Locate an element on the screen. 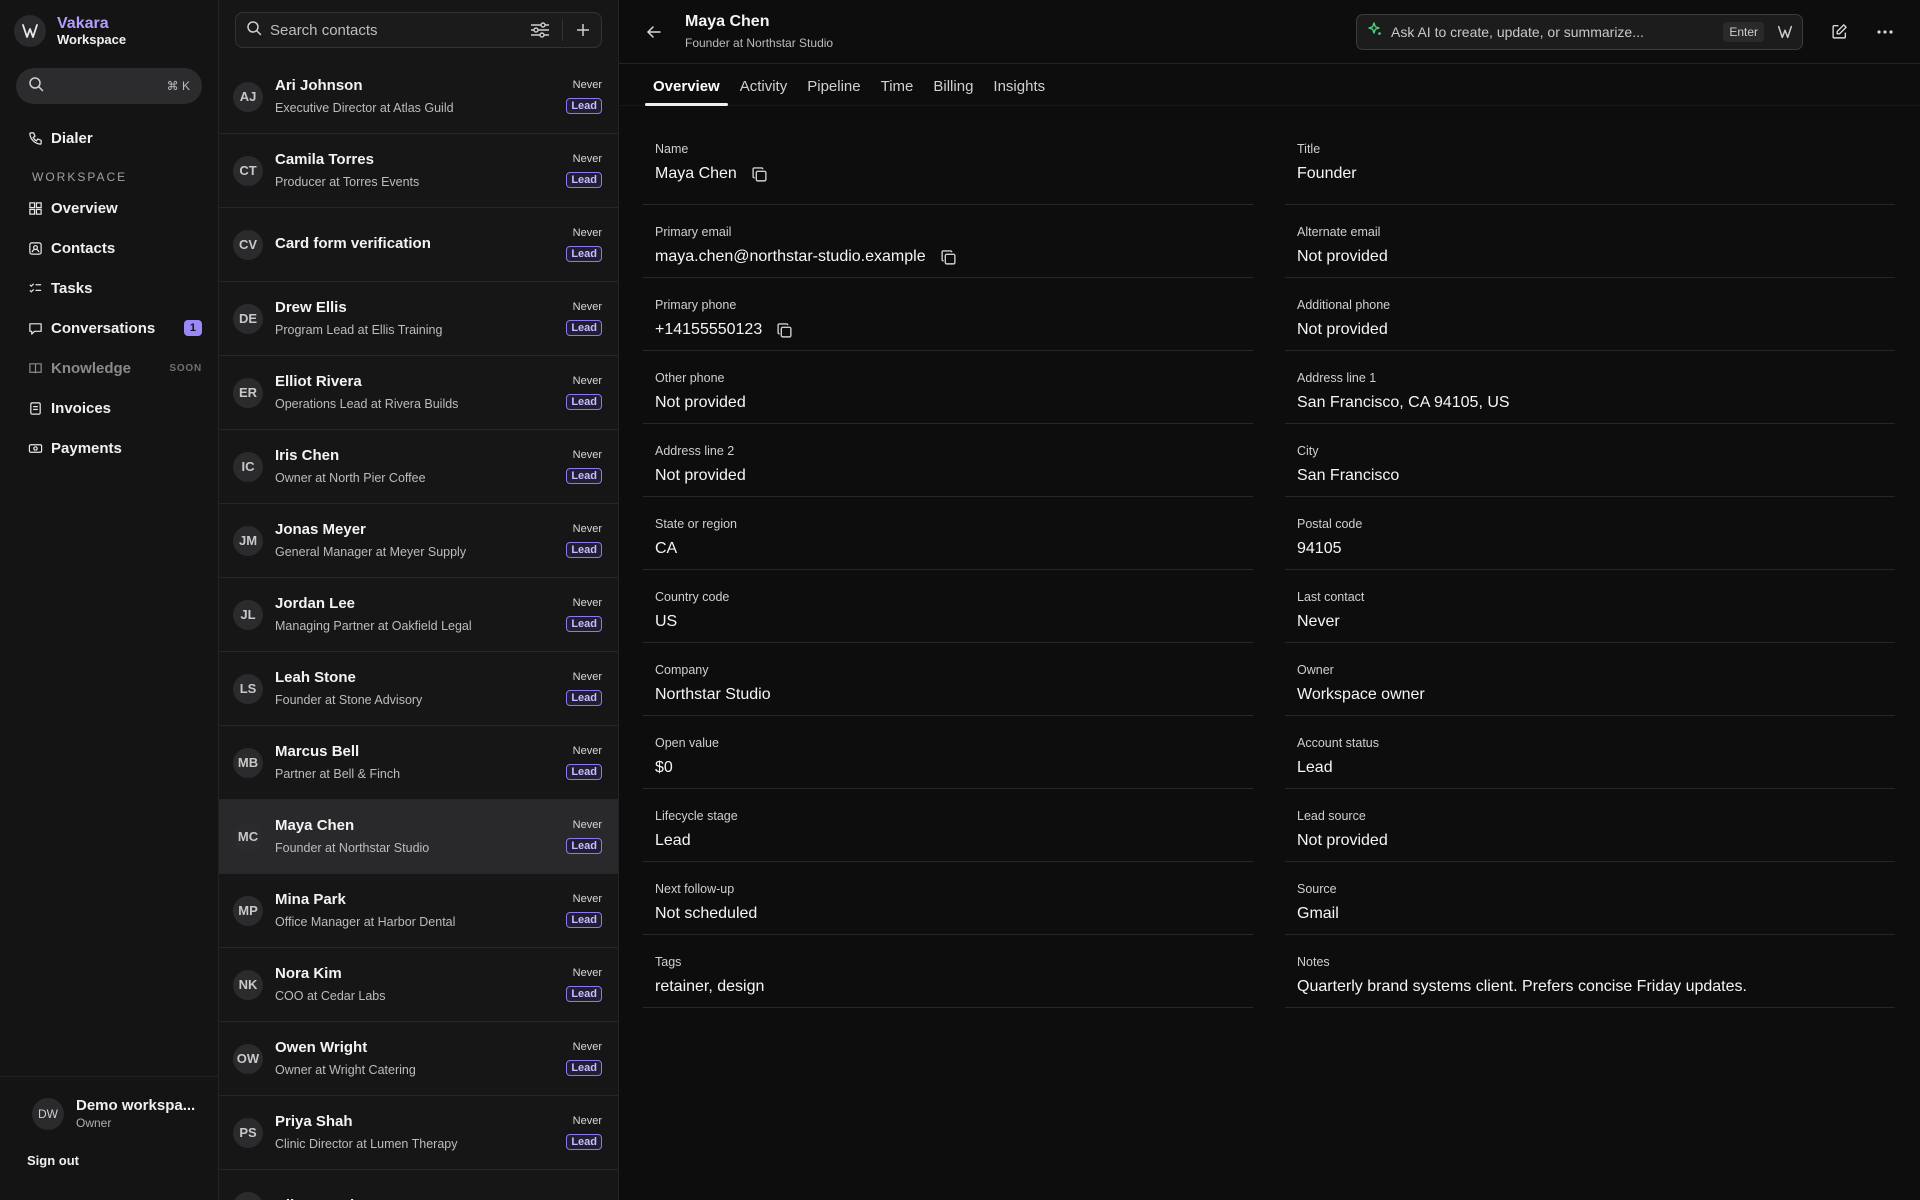  tab-activity: Activity is located at coordinates (764, 91).